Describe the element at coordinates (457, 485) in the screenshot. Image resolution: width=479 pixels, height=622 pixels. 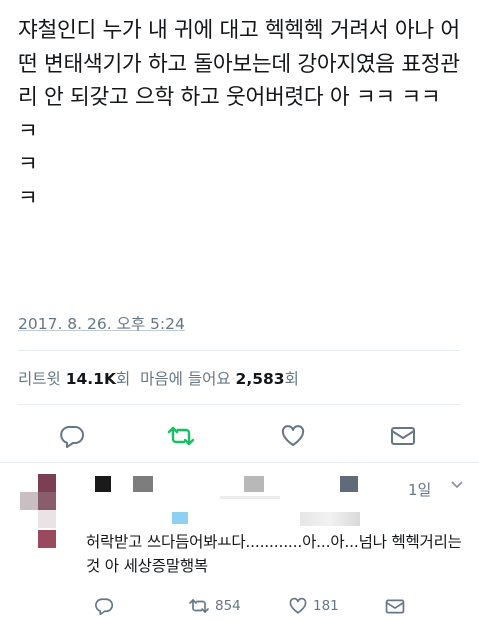
I see `chevron-down-icon` at that location.